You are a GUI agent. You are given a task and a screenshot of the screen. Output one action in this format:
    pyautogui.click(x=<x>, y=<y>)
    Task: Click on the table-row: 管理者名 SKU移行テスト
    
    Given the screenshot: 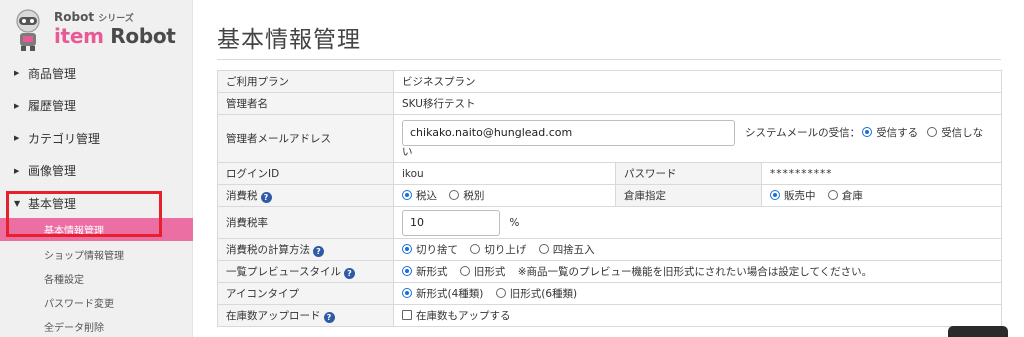 What is the action you would take?
    pyautogui.click(x=610, y=103)
    